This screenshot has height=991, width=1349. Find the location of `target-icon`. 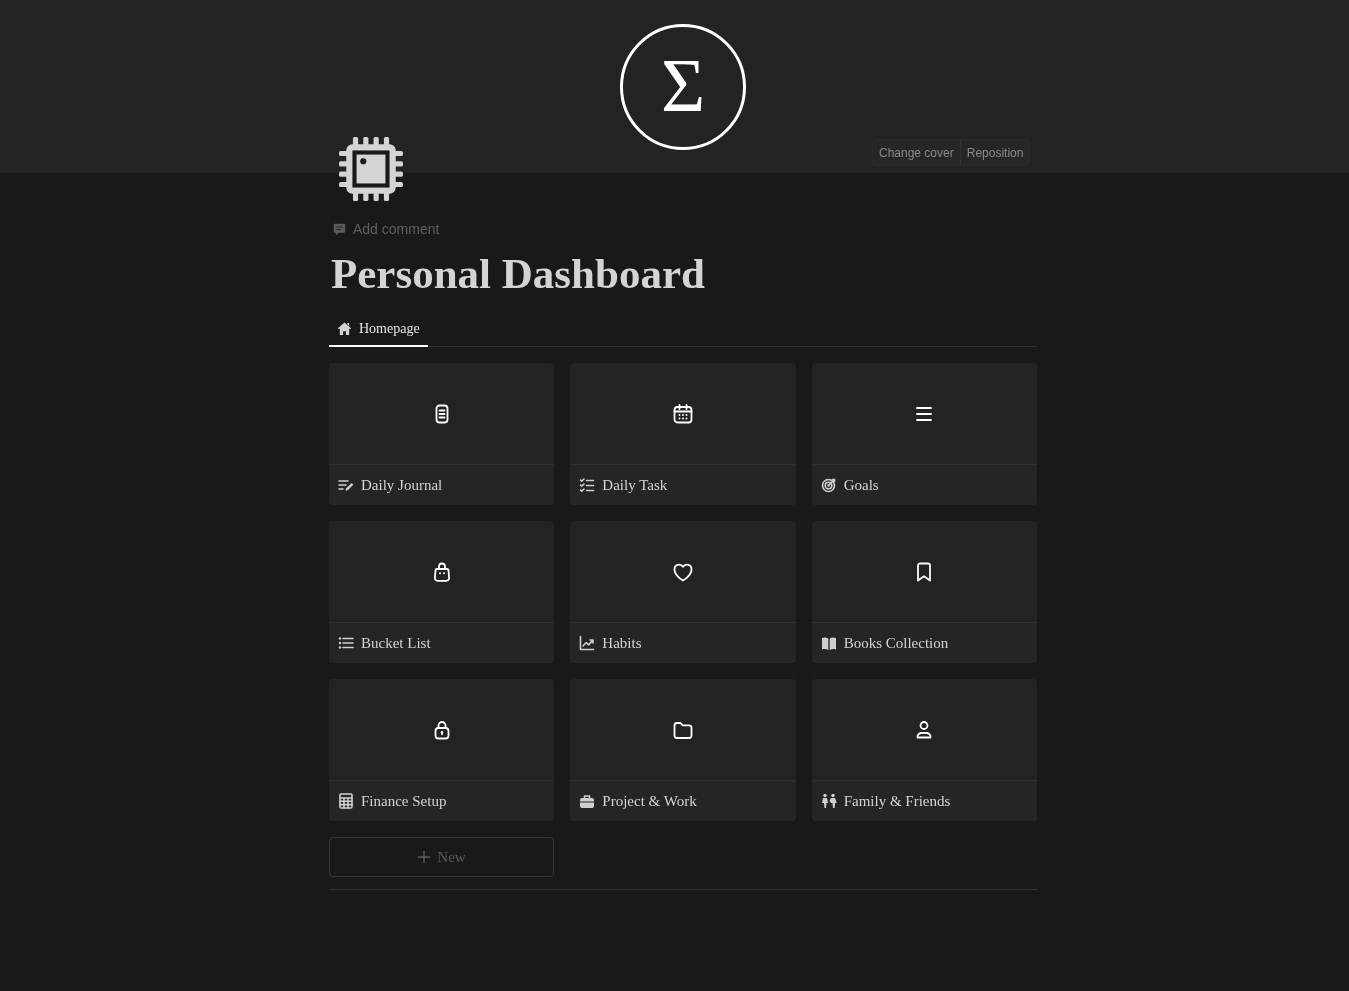

target-icon is located at coordinates (828, 485).